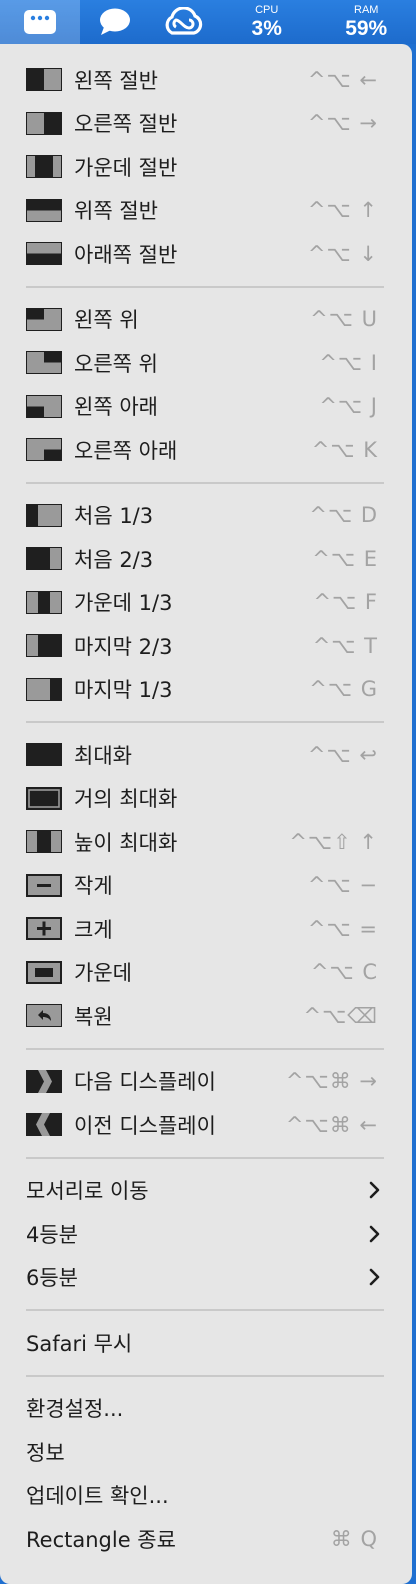 The height and width of the screenshot is (1584, 416). Describe the element at coordinates (44, 1016) in the screenshot. I see `restore-icon` at that location.